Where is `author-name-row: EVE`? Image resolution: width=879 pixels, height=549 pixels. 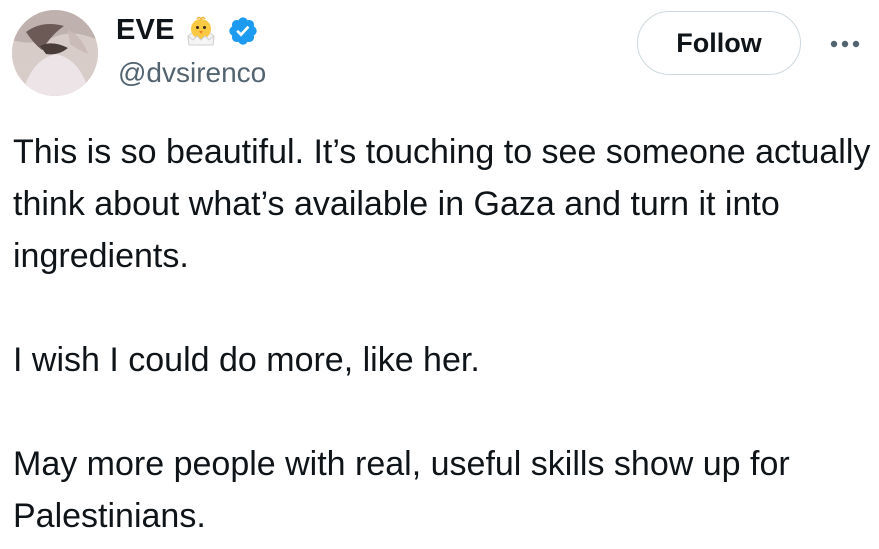 author-name-row: EVE is located at coordinates (187, 30).